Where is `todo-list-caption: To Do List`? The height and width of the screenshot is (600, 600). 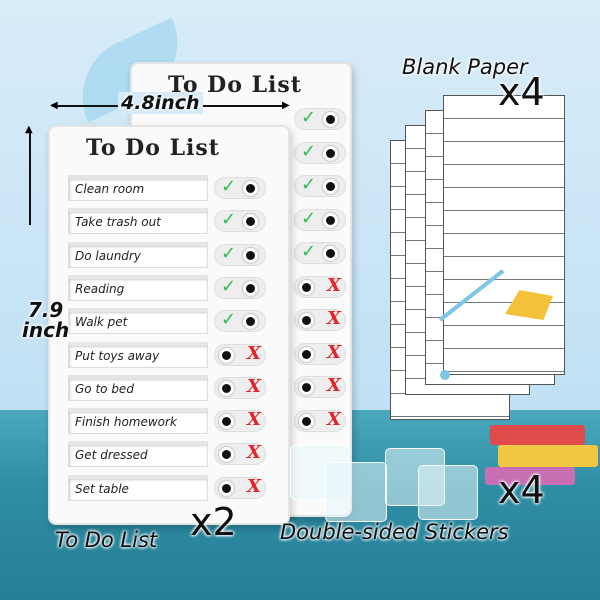
todo-list-caption: To Do List is located at coordinates (106, 540).